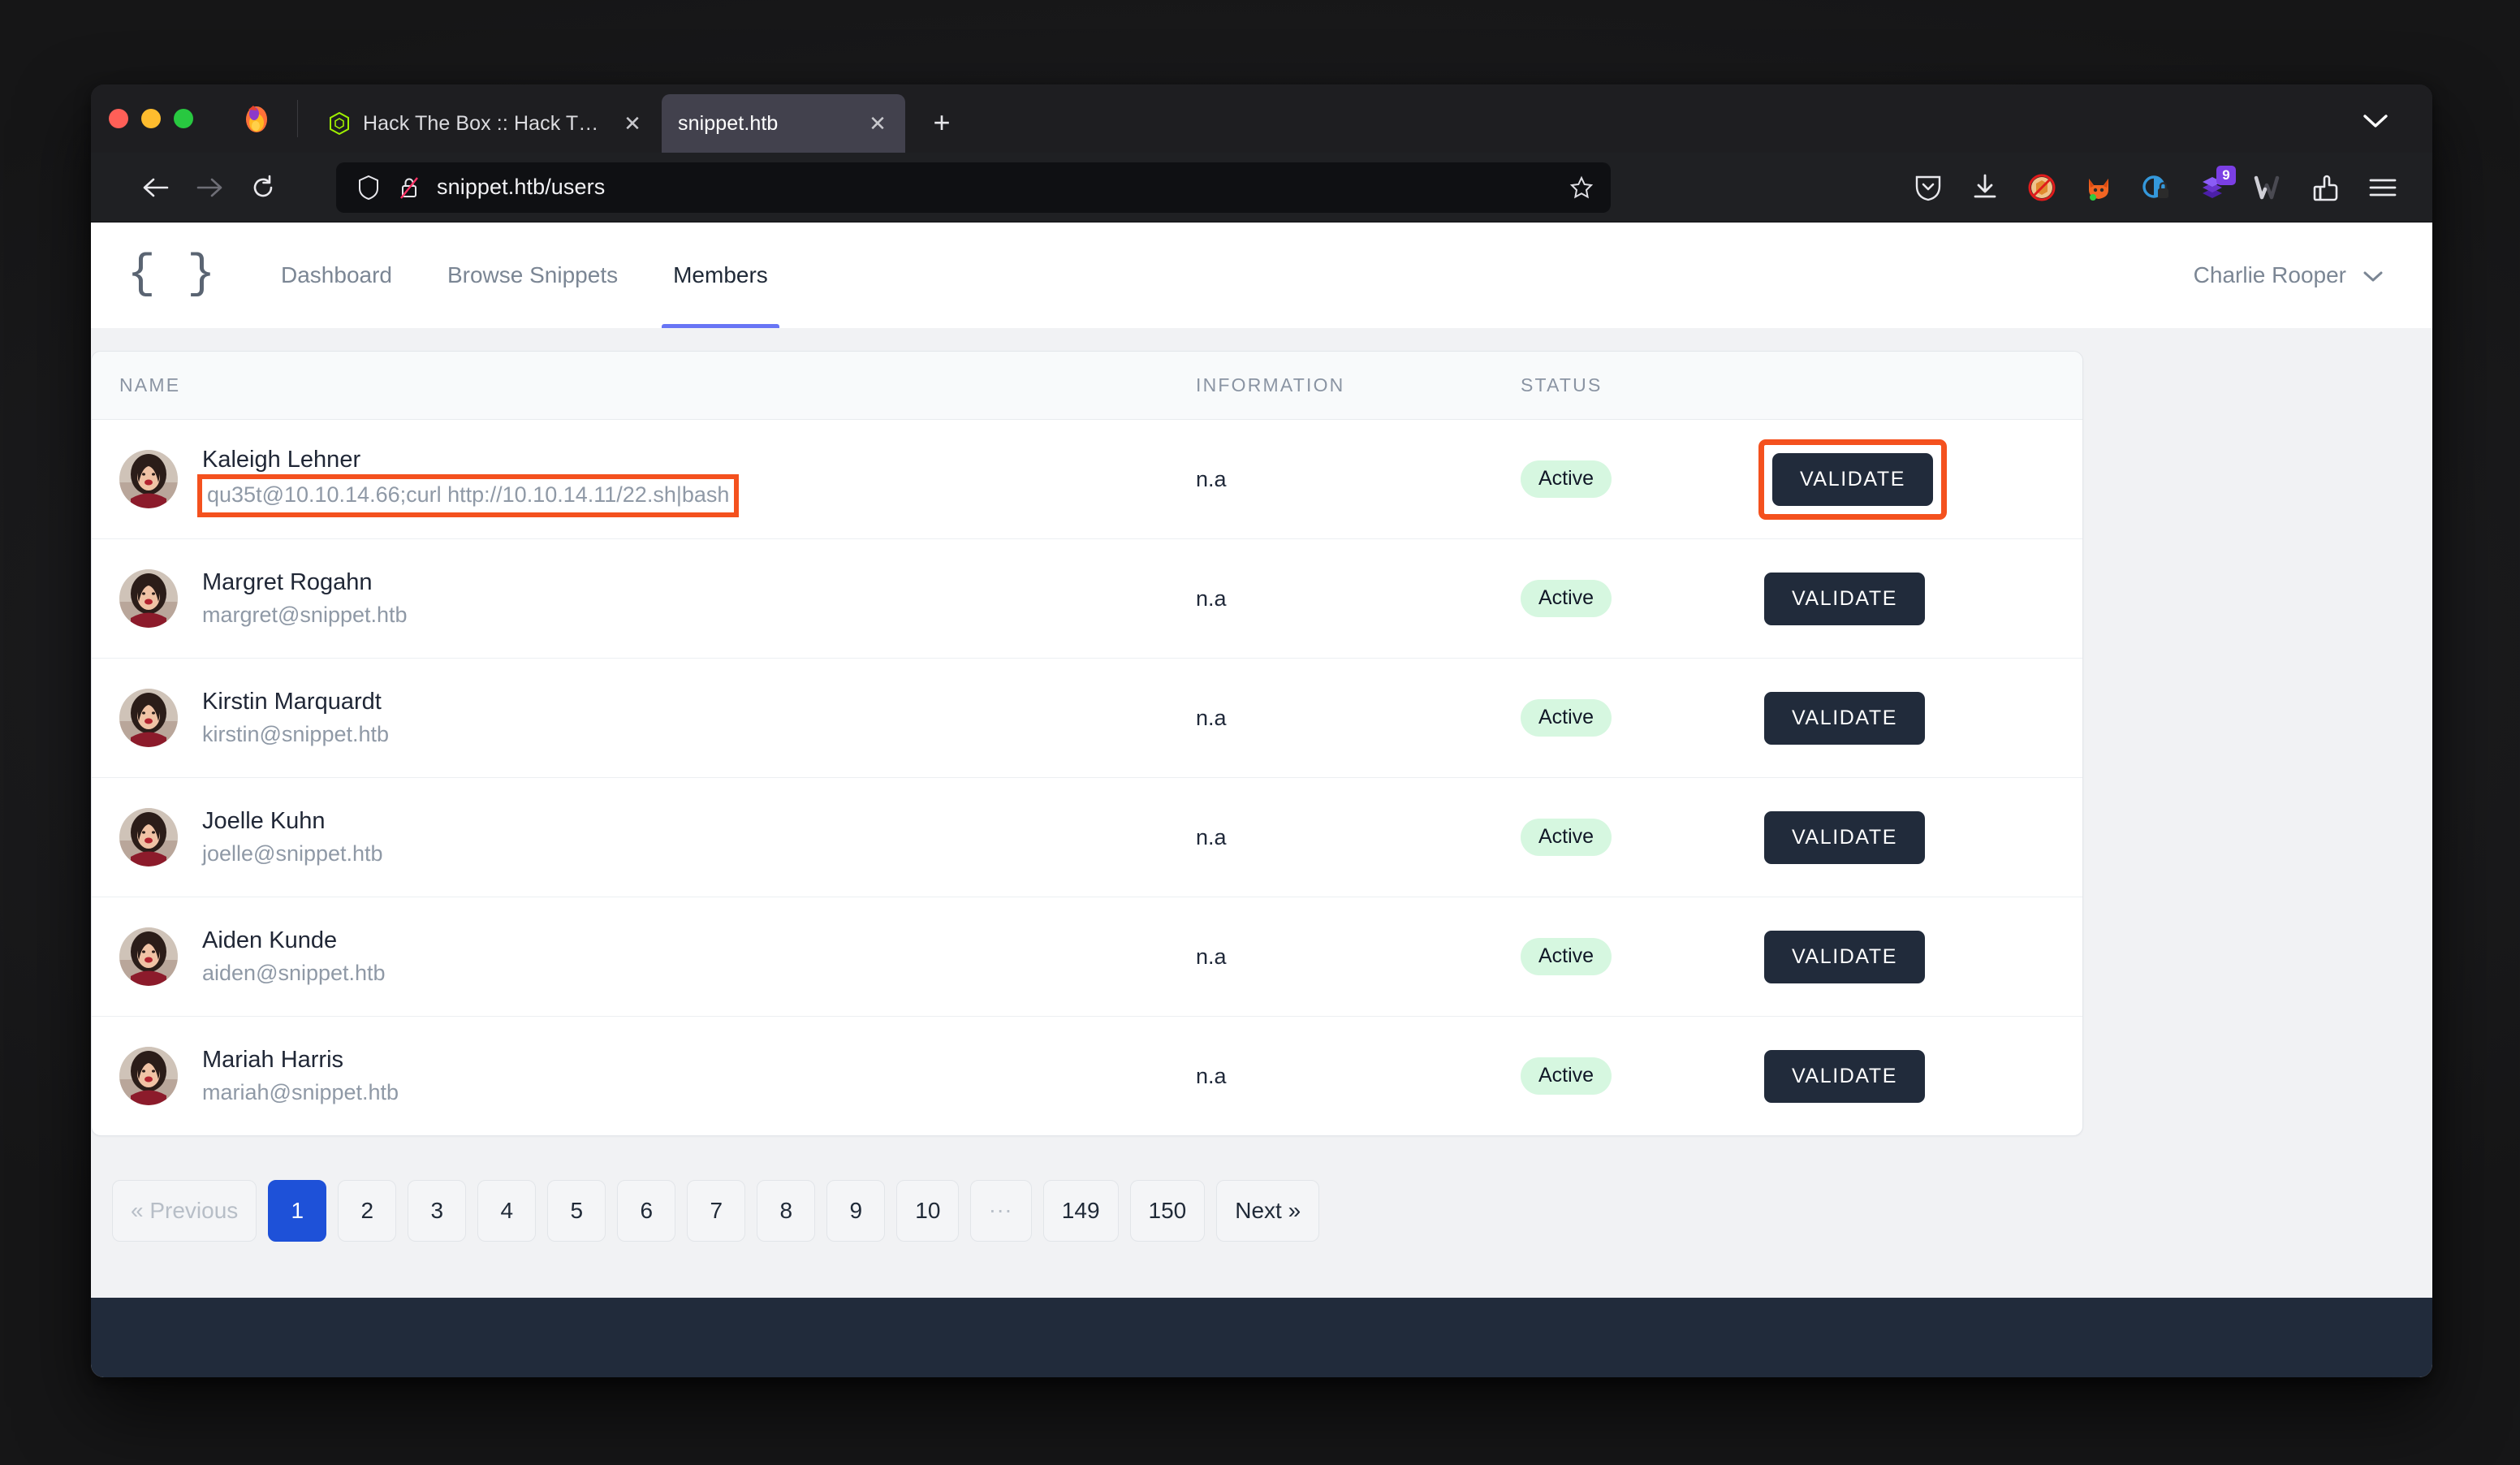  I want to click on maximize-window-button, so click(183, 118).